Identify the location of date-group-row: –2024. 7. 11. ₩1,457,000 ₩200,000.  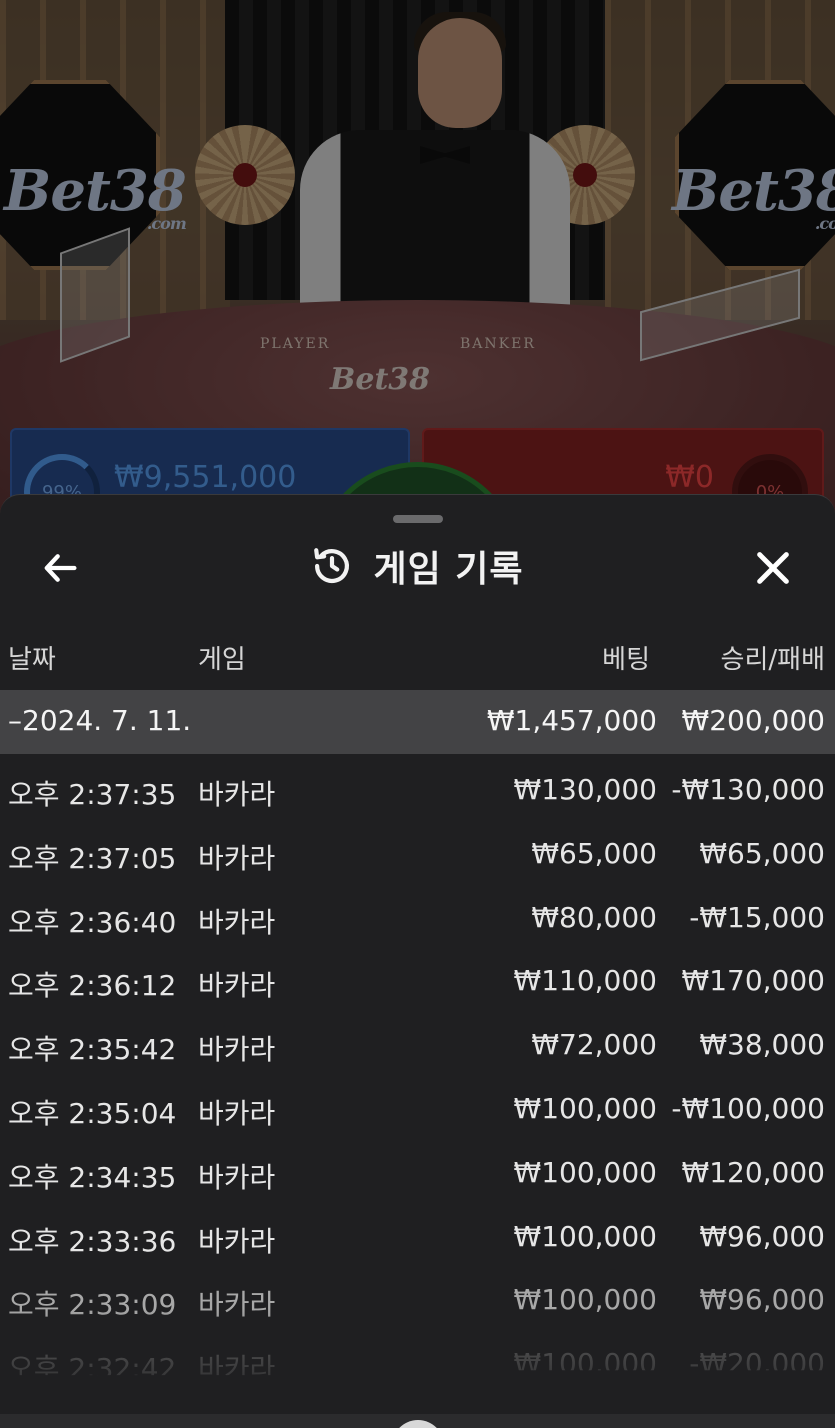
(417, 722).